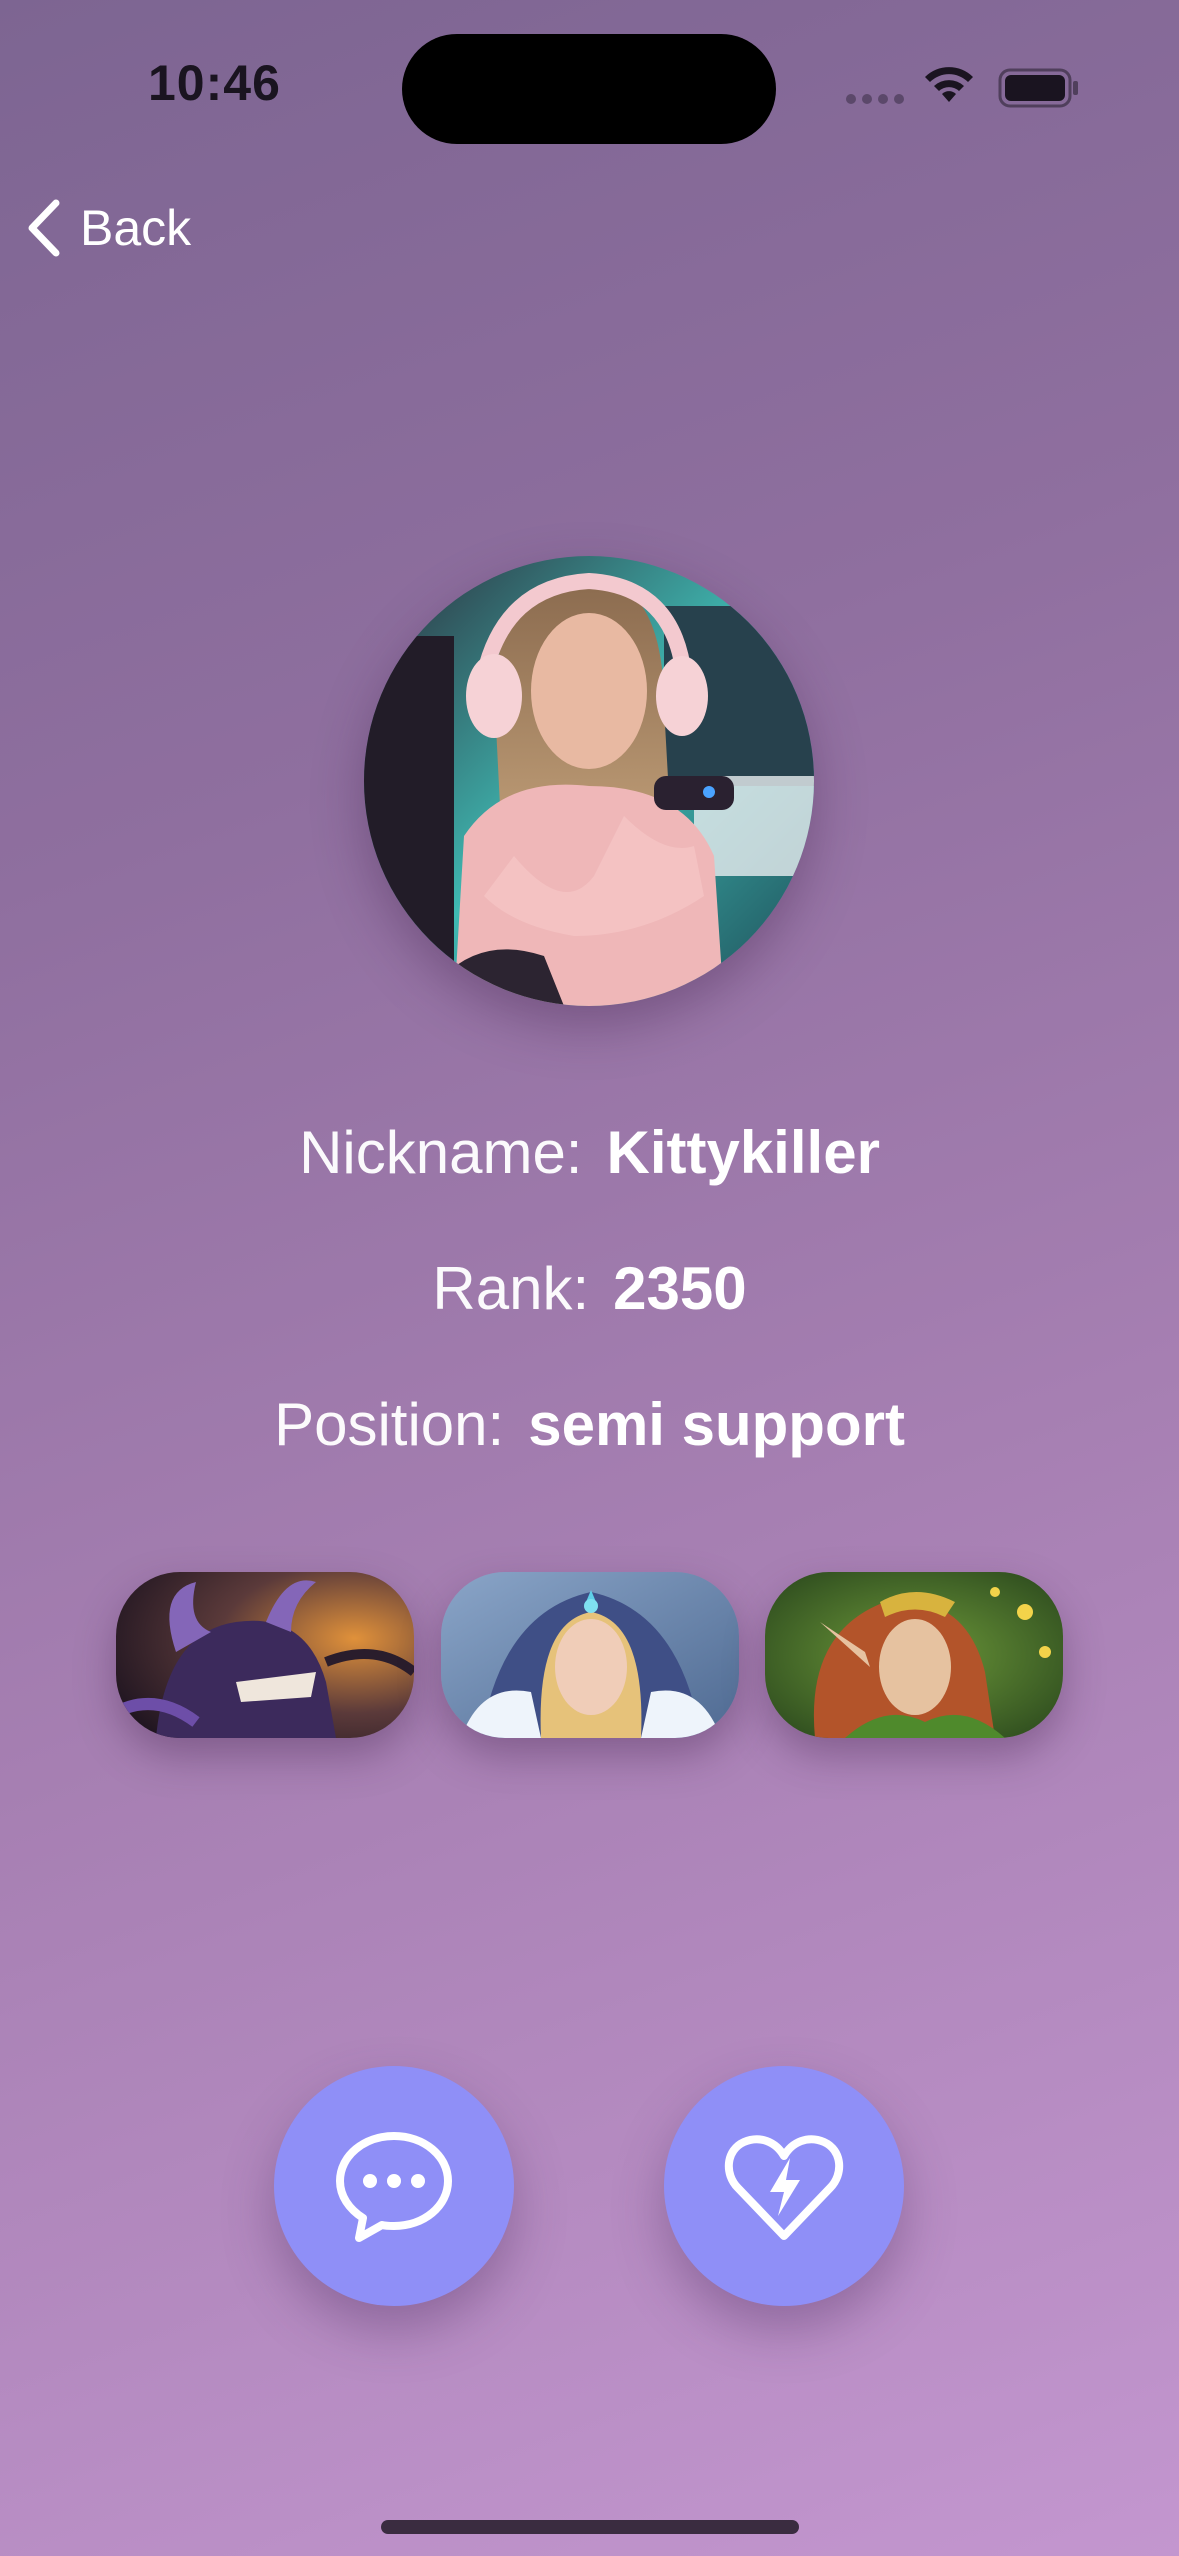  I want to click on back-label: Back, so click(136, 228).